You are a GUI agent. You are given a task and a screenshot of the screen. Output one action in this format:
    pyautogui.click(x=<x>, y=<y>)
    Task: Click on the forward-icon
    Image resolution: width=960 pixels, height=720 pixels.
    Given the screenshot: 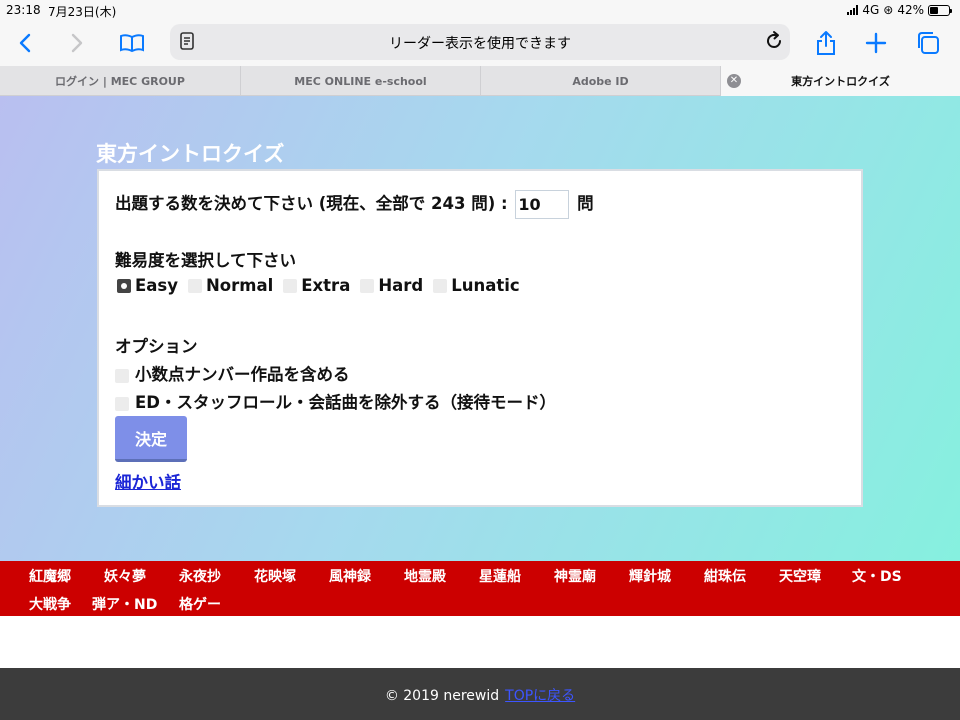 What is the action you would take?
    pyautogui.click(x=76, y=43)
    